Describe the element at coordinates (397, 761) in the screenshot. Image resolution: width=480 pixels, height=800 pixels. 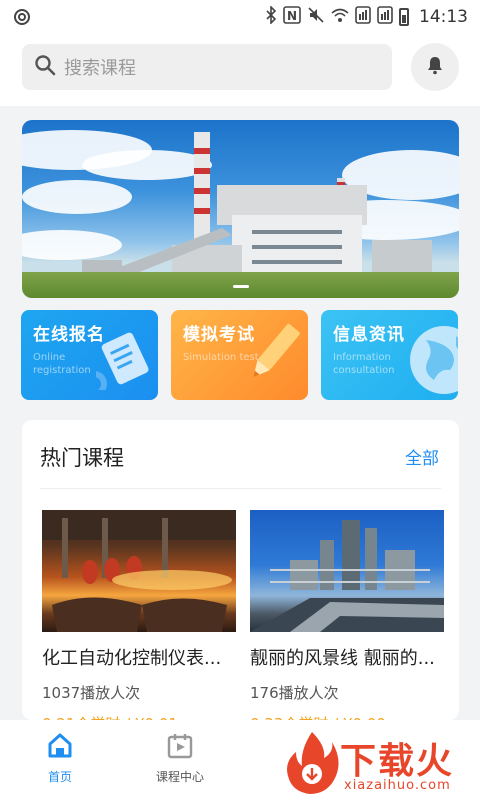
I see `watermark-title: 下载火` at that location.